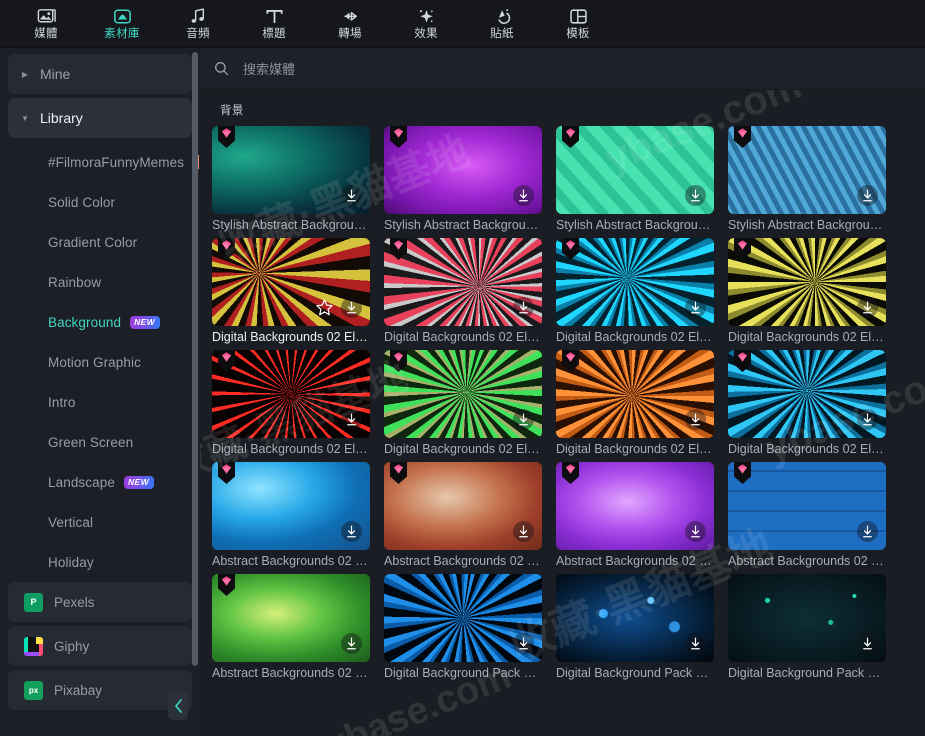 Image resolution: width=925 pixels, height=736 pixels. What do you see at coordinates (350, 33) in the screenshot?
I see `toolbar-tab-label: 轉場` at bounding box center [350, 33].